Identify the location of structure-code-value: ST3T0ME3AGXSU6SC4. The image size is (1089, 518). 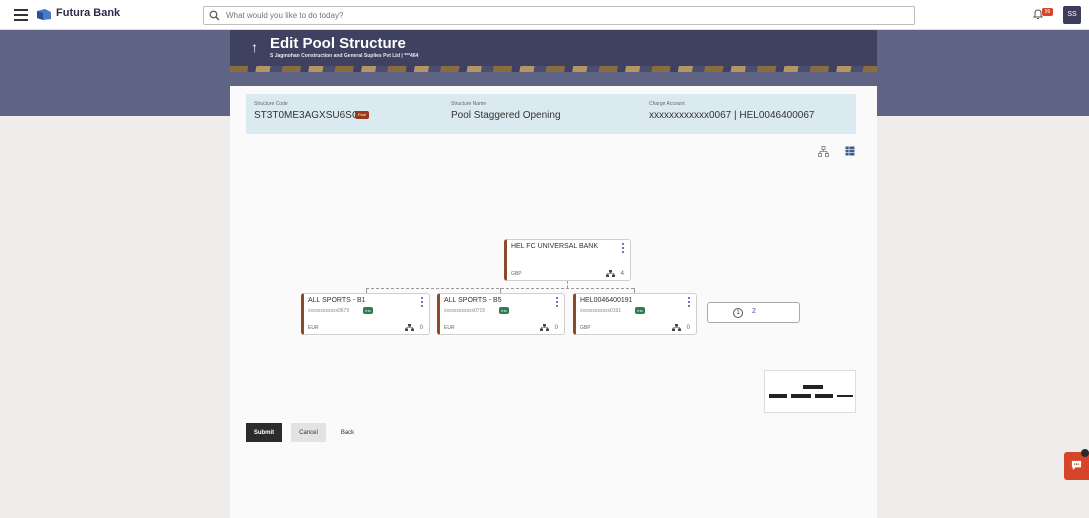
(309, 115).